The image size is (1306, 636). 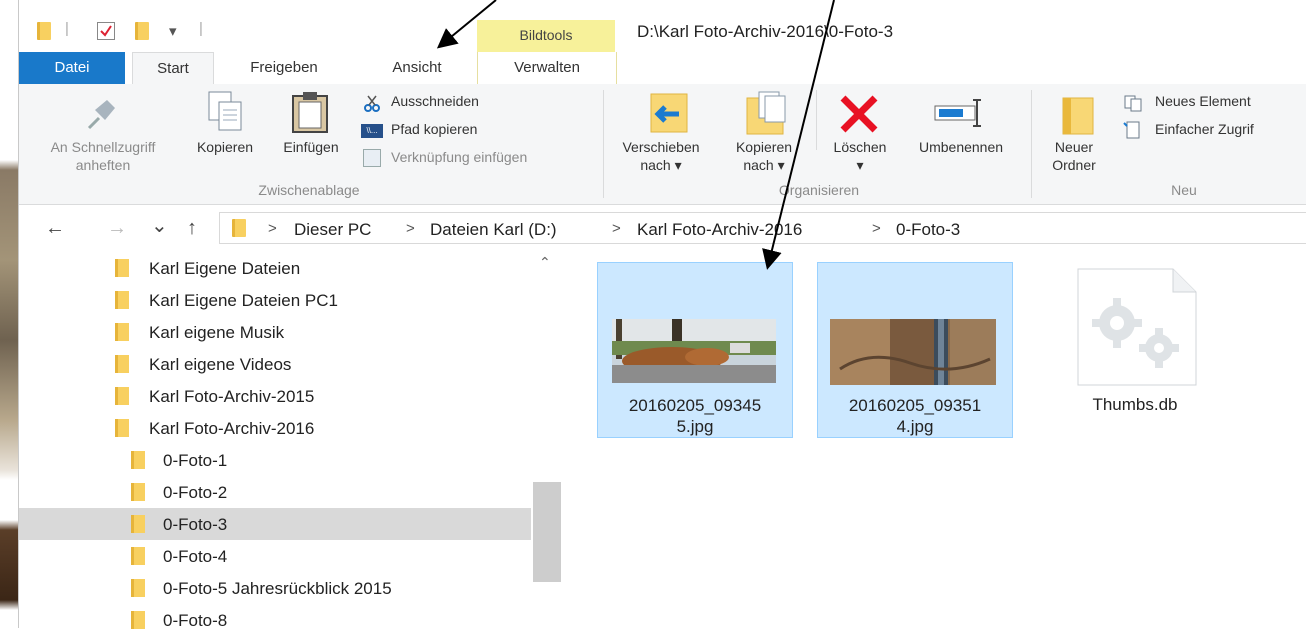 What do you see at coordinates (546, 35) in the screenshot?
I see `bildtools-label: Bildtools` at bounding box center [546, 35].